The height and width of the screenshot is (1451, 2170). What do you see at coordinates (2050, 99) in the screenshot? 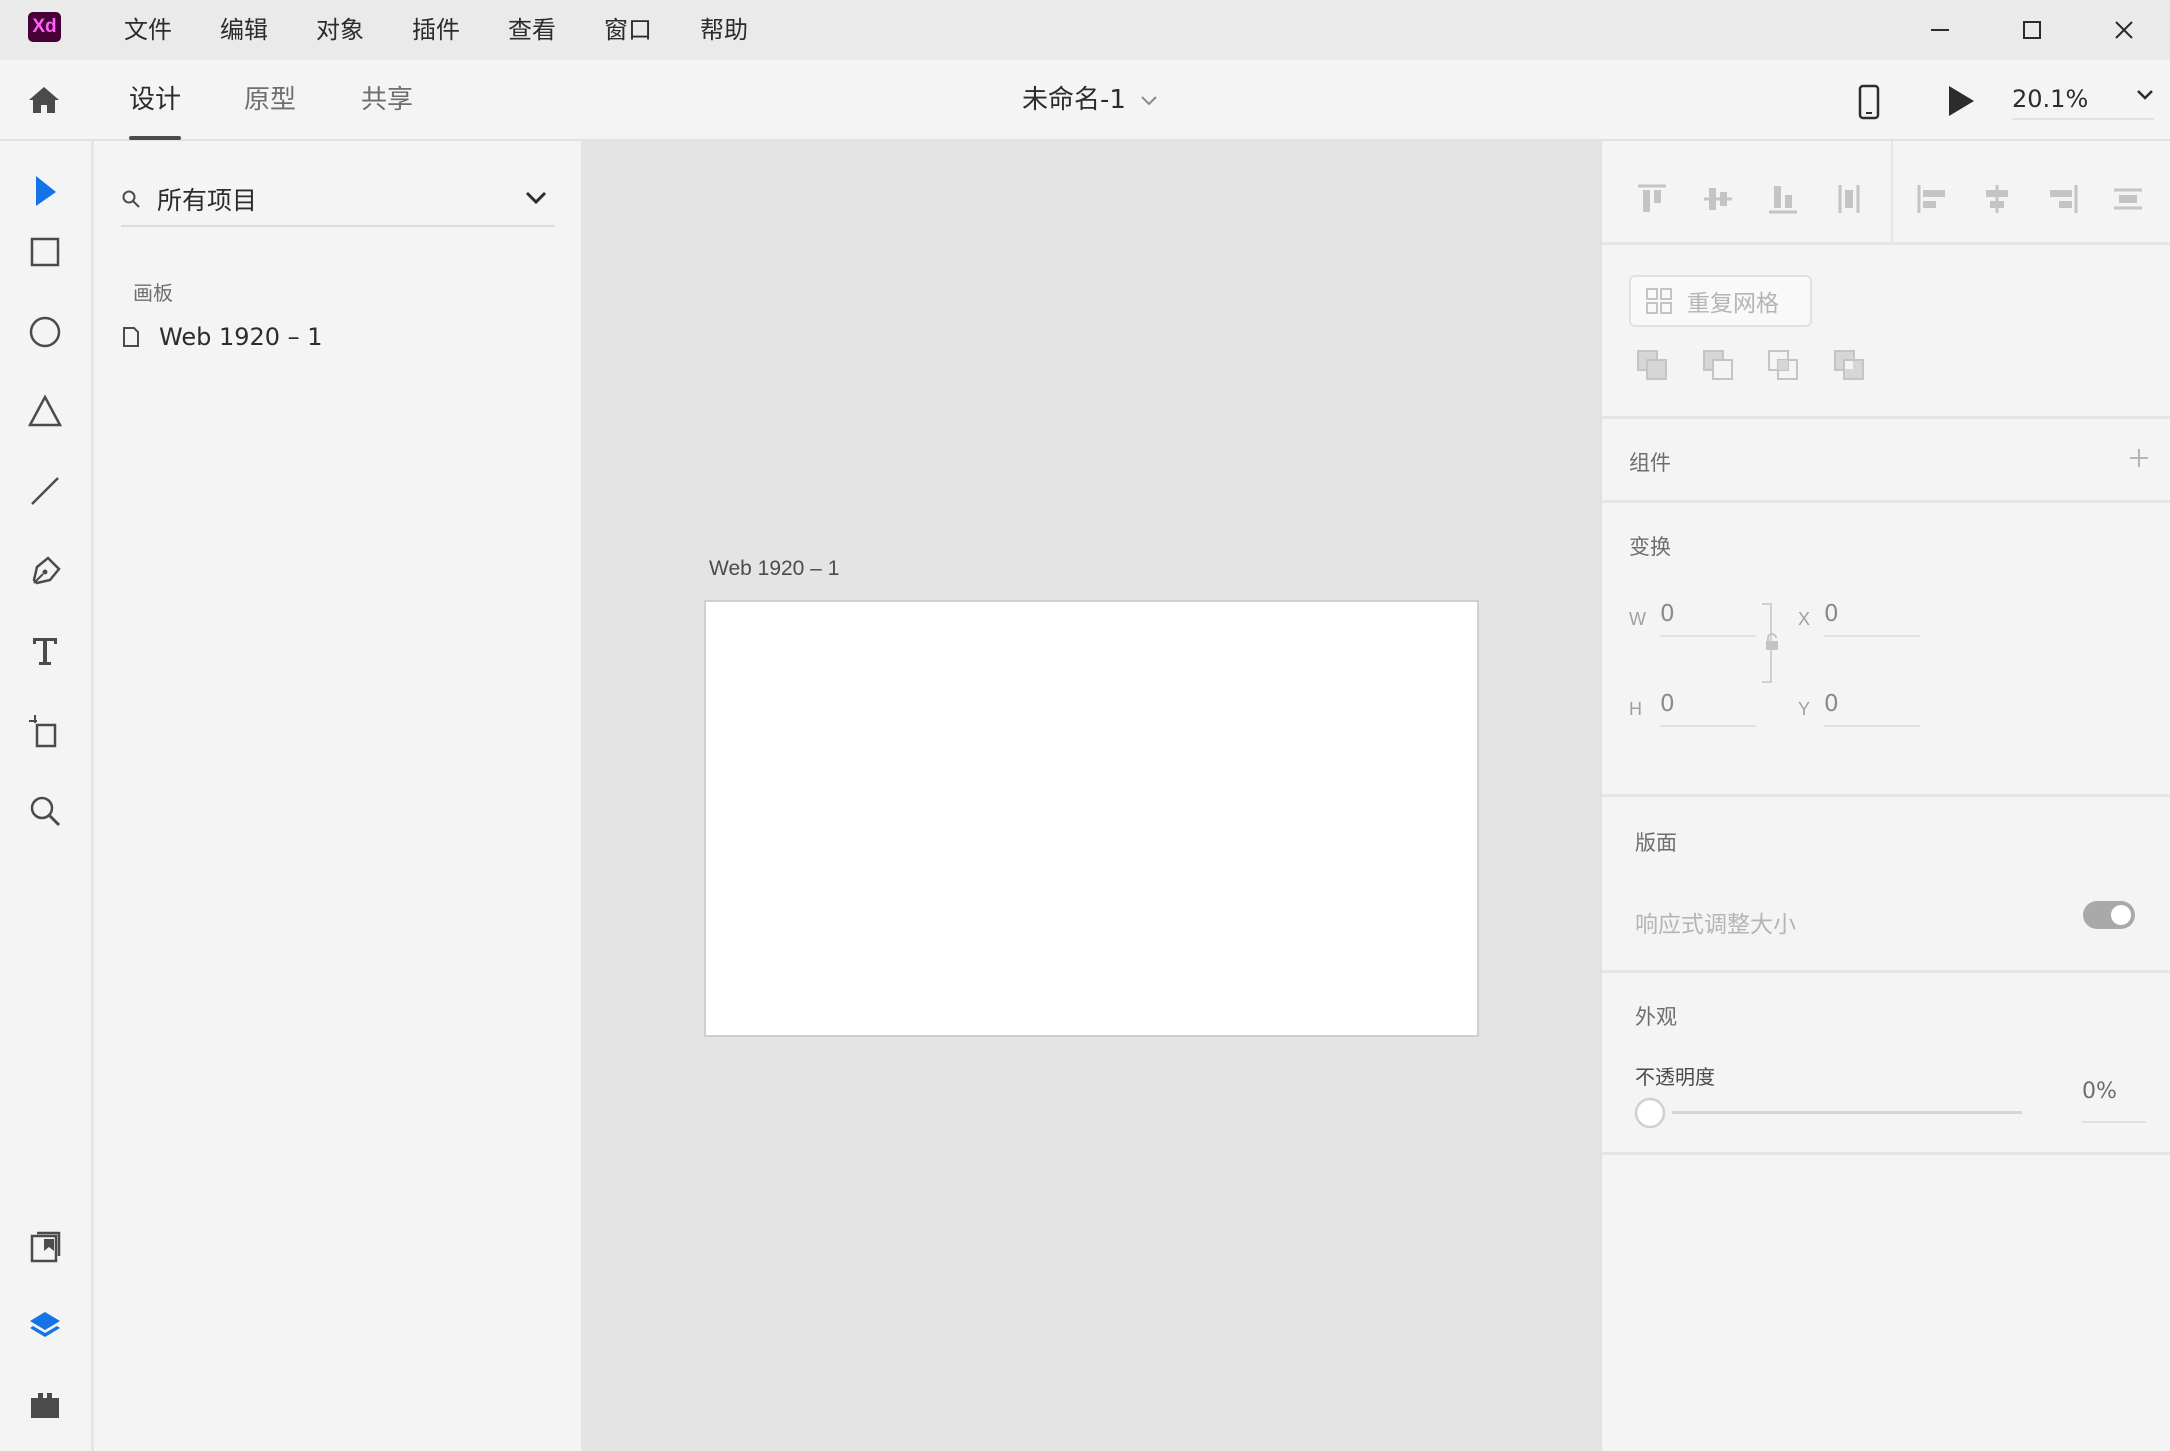
I see `zoom-value: 20.1%` at bounding box center [2050, 99].